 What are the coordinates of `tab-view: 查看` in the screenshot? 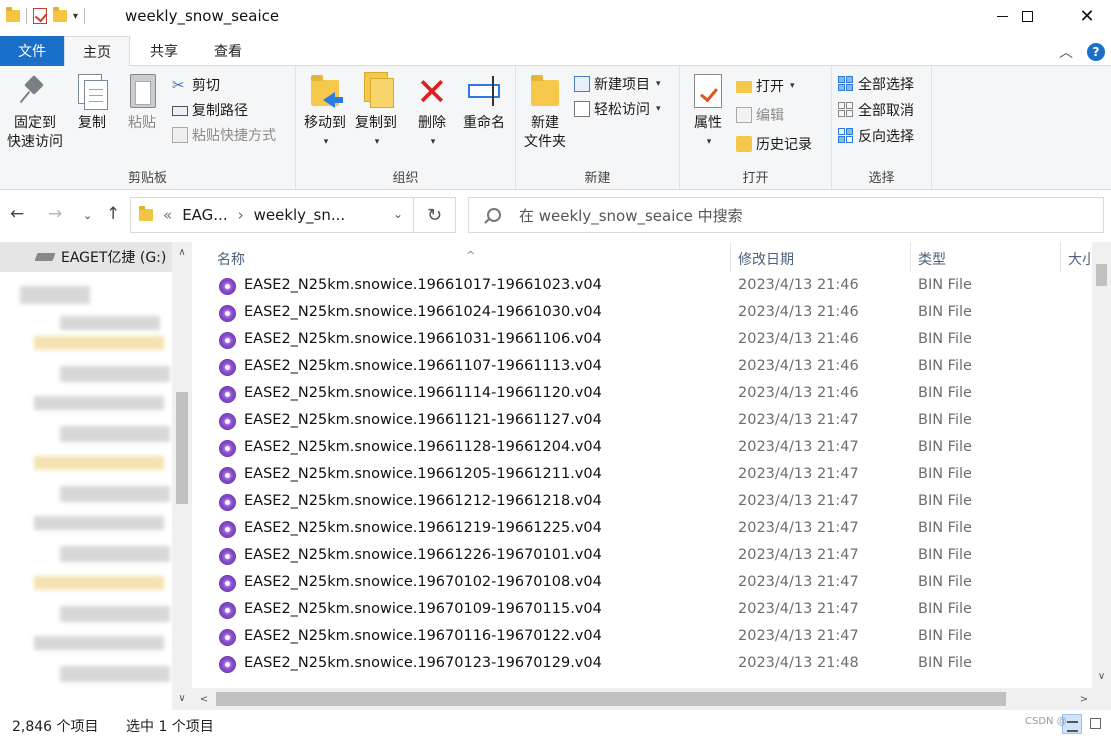 It's located at (228, 51).